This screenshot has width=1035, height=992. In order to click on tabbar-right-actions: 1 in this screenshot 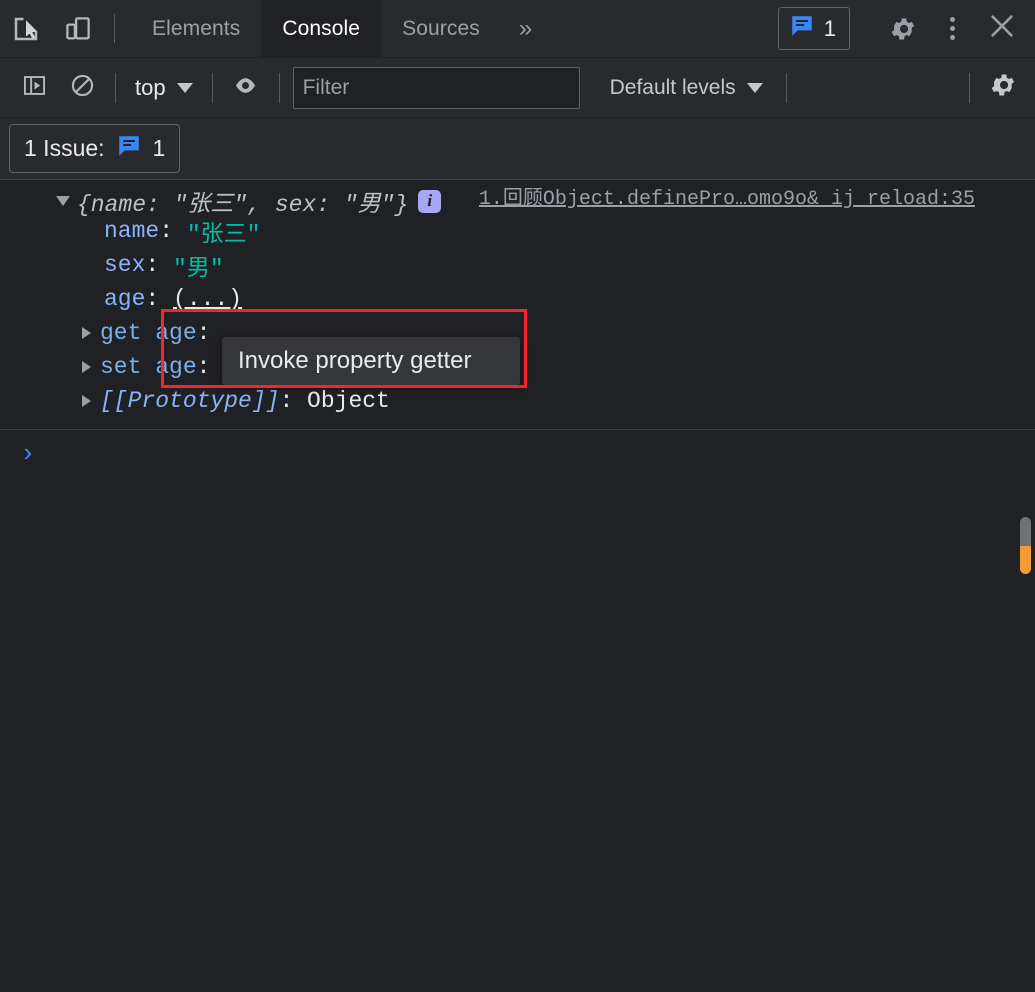, I will do `click(906, 28)`.